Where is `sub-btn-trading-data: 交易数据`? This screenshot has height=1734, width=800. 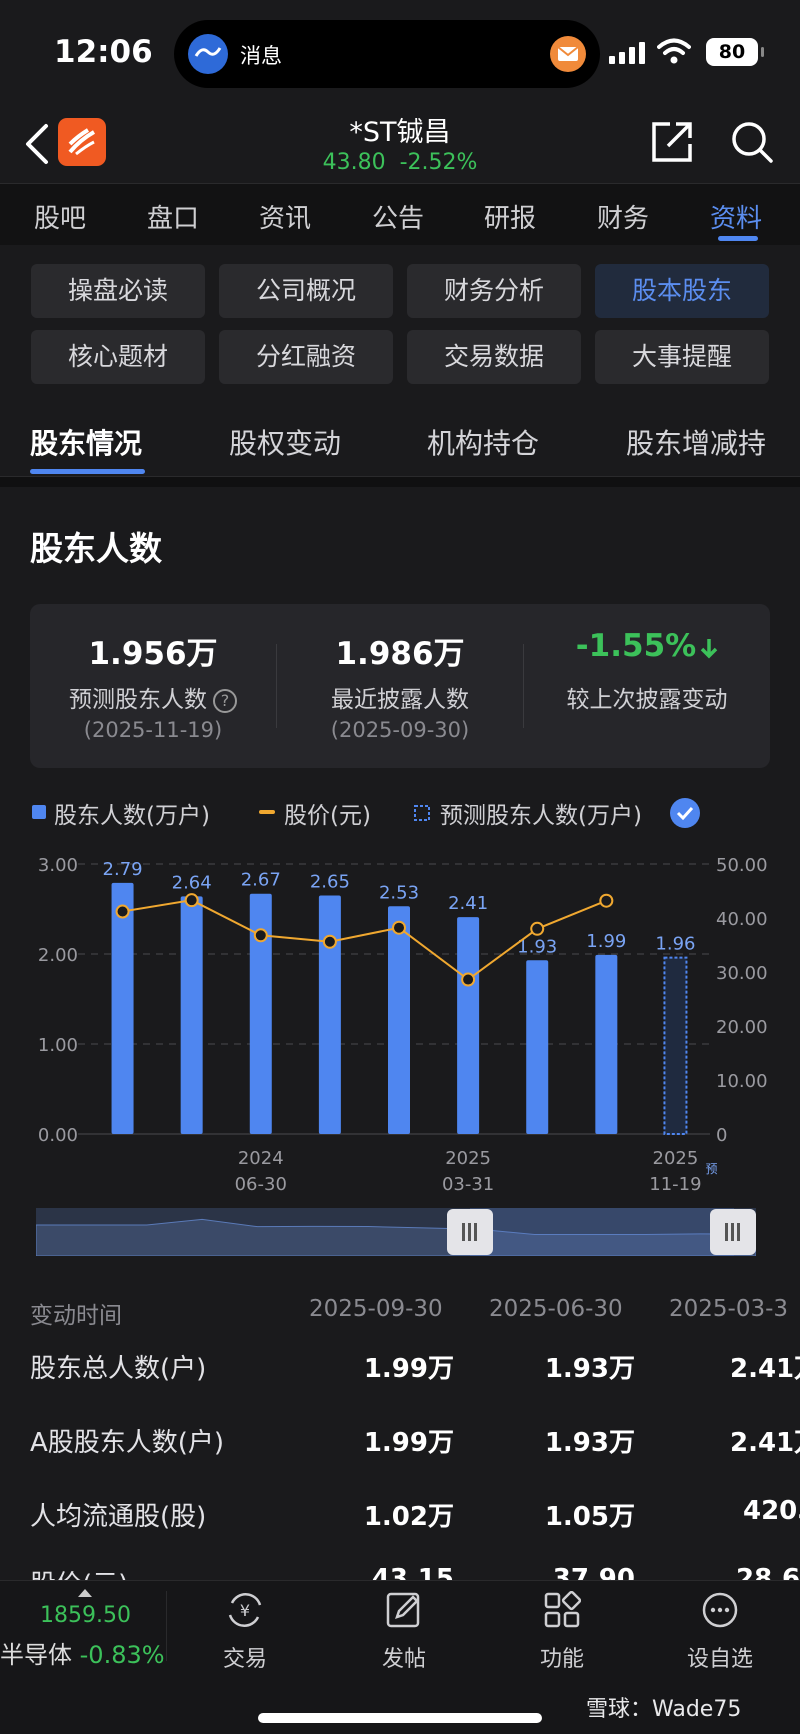
sub-btn-trading-data: 交易数据 is located at coordinates (494, 357).